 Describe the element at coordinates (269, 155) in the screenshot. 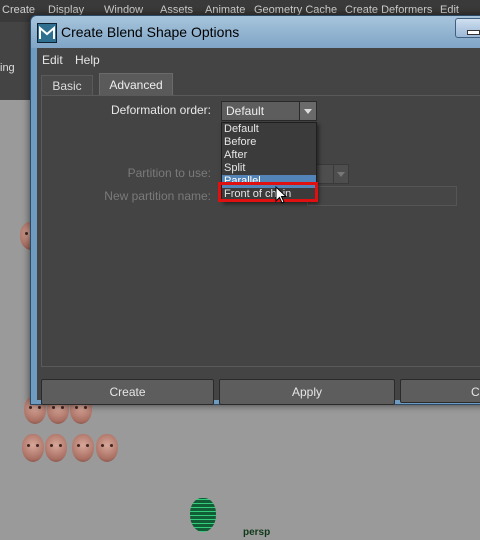

I see `option-after: After` at that location.